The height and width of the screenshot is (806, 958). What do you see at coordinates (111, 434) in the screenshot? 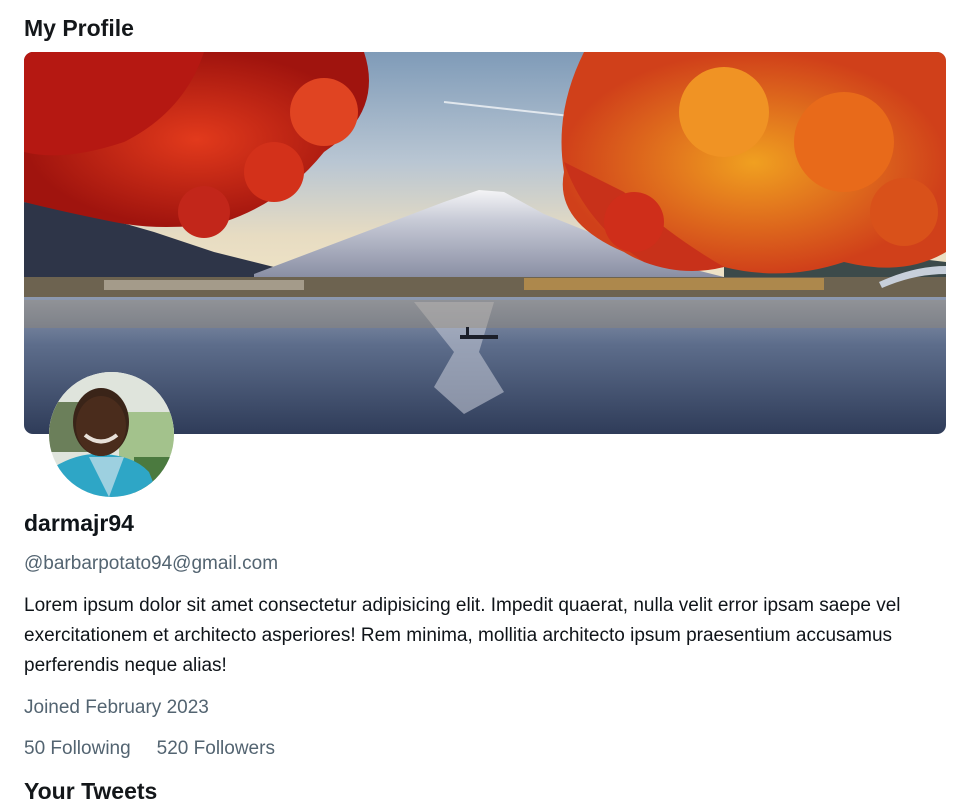
I see `profile-avatar` at bounding box center [111, 434].